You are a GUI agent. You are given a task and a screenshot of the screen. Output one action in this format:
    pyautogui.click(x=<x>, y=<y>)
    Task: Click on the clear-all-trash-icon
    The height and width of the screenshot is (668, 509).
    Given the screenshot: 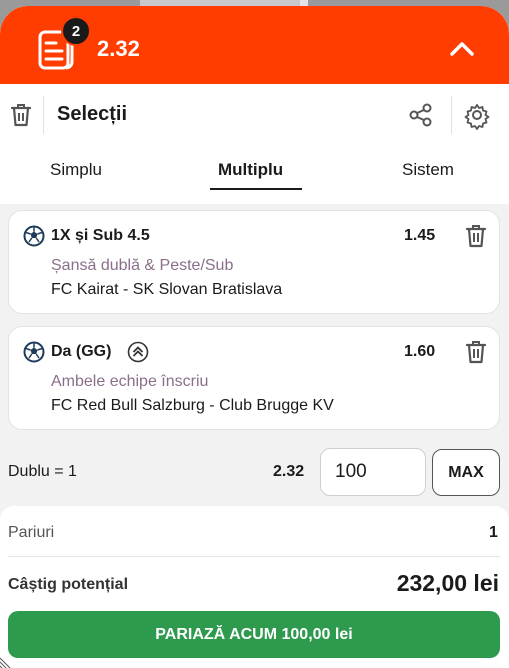 What is the action you would take?
    pyautogui.click(x=21, y=115)
    